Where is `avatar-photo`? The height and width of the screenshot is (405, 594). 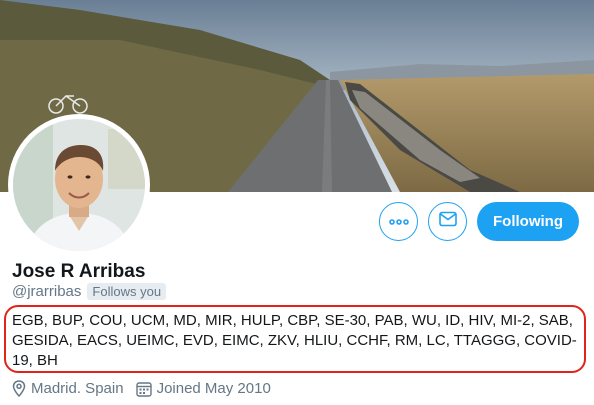 avatar-photo is located at coordinates (79, 185).